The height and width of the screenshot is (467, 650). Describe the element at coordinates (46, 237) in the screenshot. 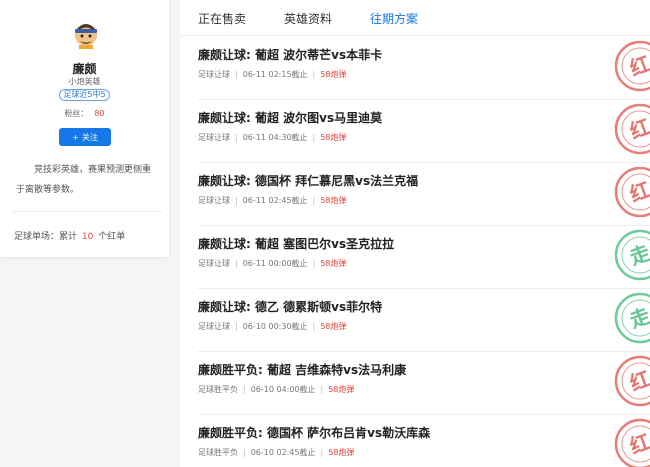

I see `record-prefix: 足球单场：累计` at that location.